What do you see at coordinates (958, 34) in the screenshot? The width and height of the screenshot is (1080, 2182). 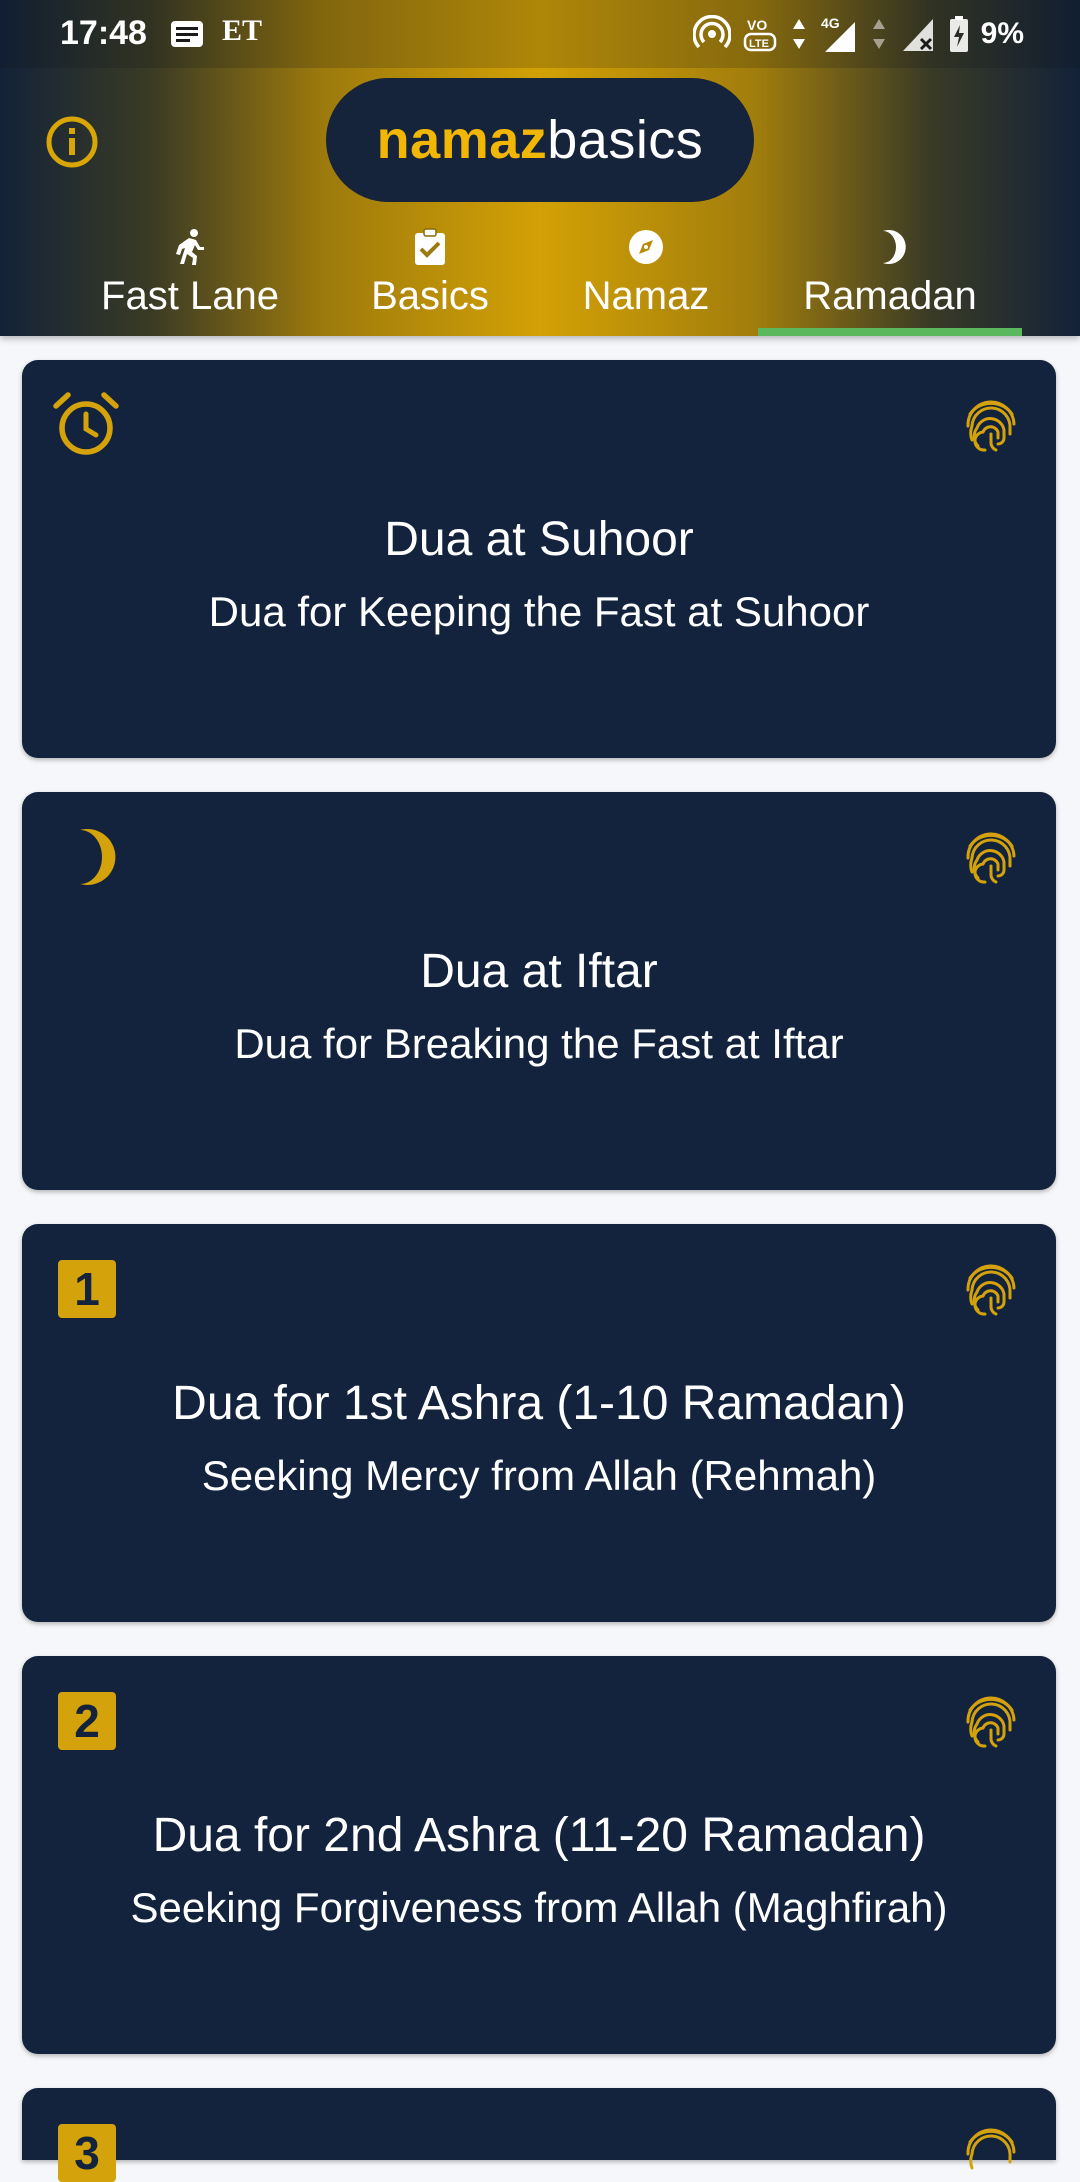 I see `battery-charging-icon` at bounding box center [958, 34].